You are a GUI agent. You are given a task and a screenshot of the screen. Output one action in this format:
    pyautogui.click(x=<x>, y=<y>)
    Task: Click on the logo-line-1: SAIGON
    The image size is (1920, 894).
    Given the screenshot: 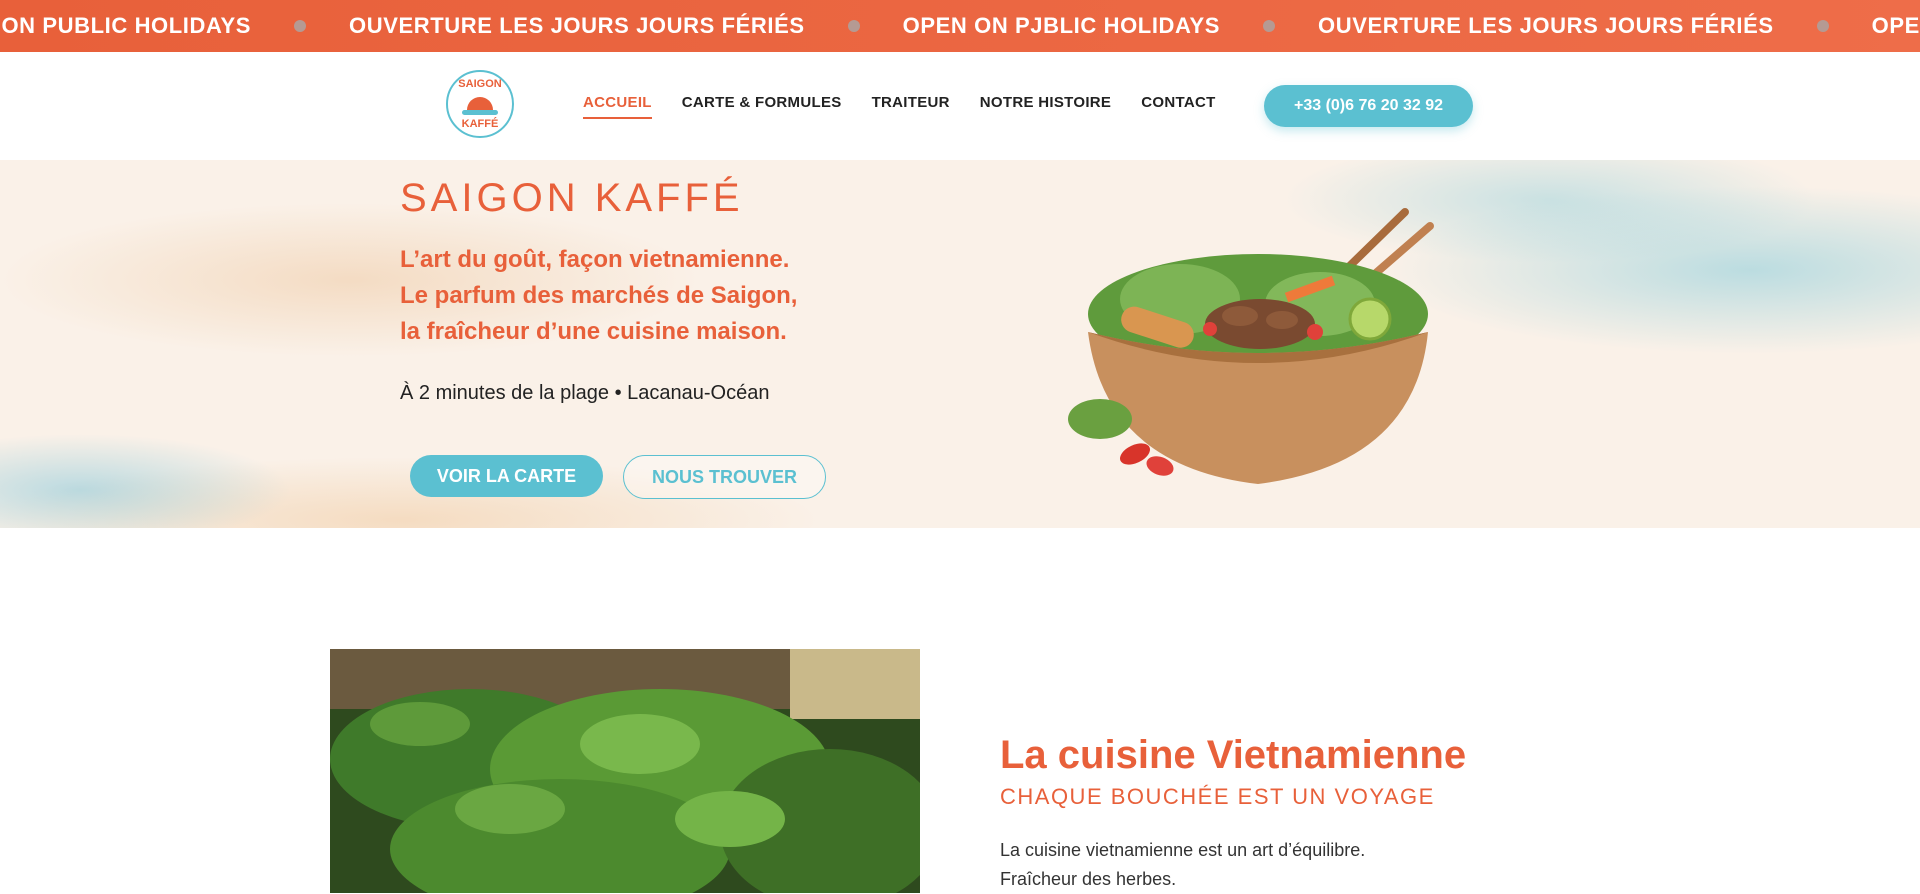 What is the action you would take?
    pyautogui.click(x=480, y=84)
    